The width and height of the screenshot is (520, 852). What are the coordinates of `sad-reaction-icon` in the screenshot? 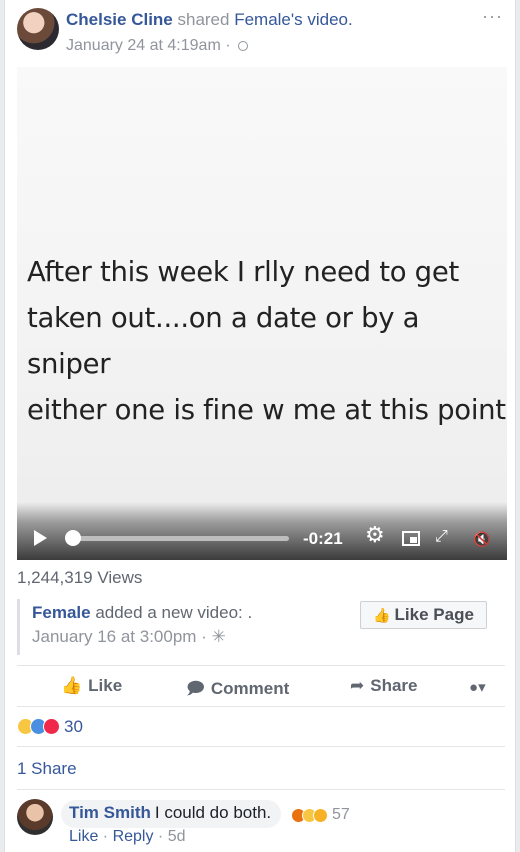 It's located at (320, 815).